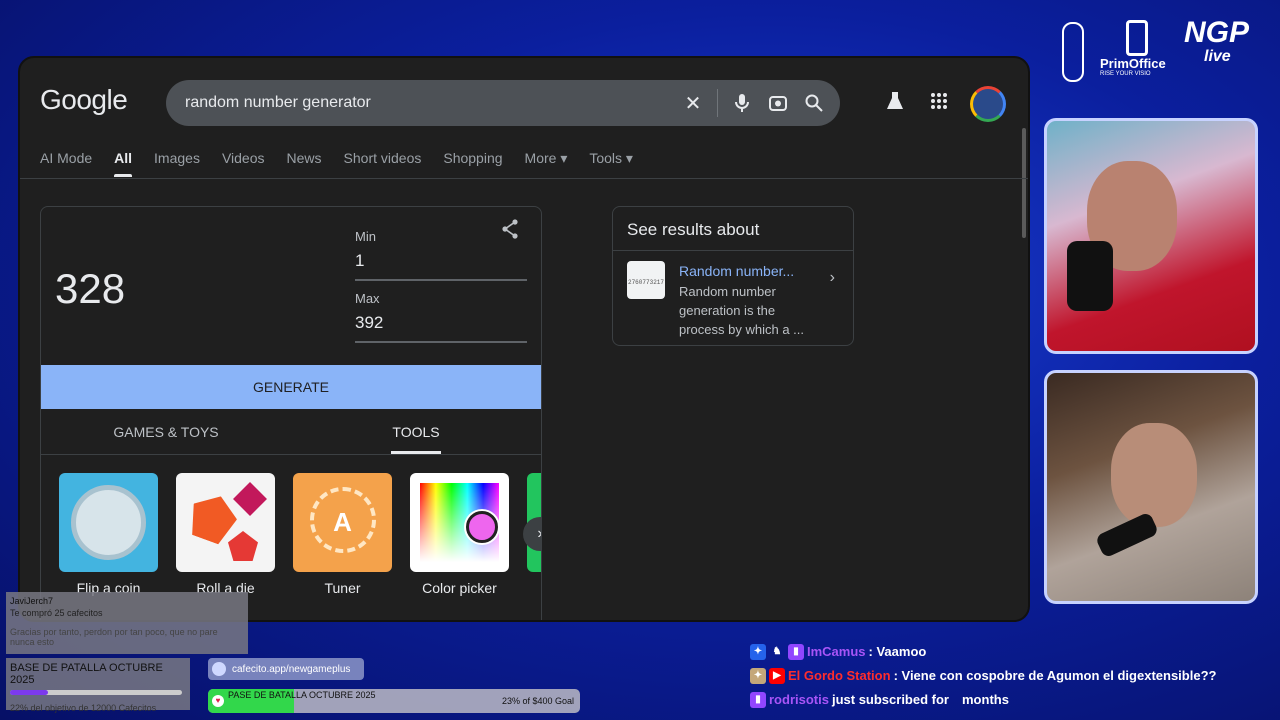 This screenshot has height=720, width=1280. What do you see at coordinates (777, 676) in the screenshot?
I see `youtube-icon: ▶` at bounding box center [777, 676].